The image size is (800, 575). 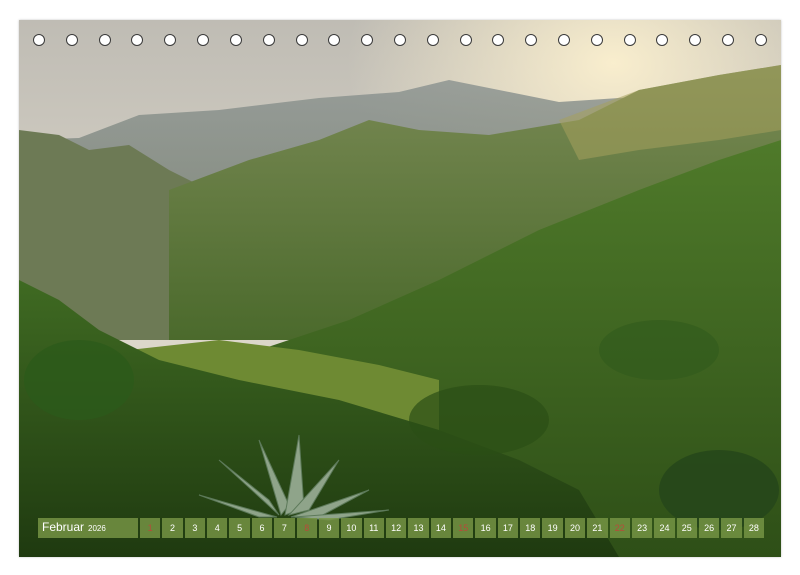 I want to click on spiral-binding, so click(x=400, y=42).